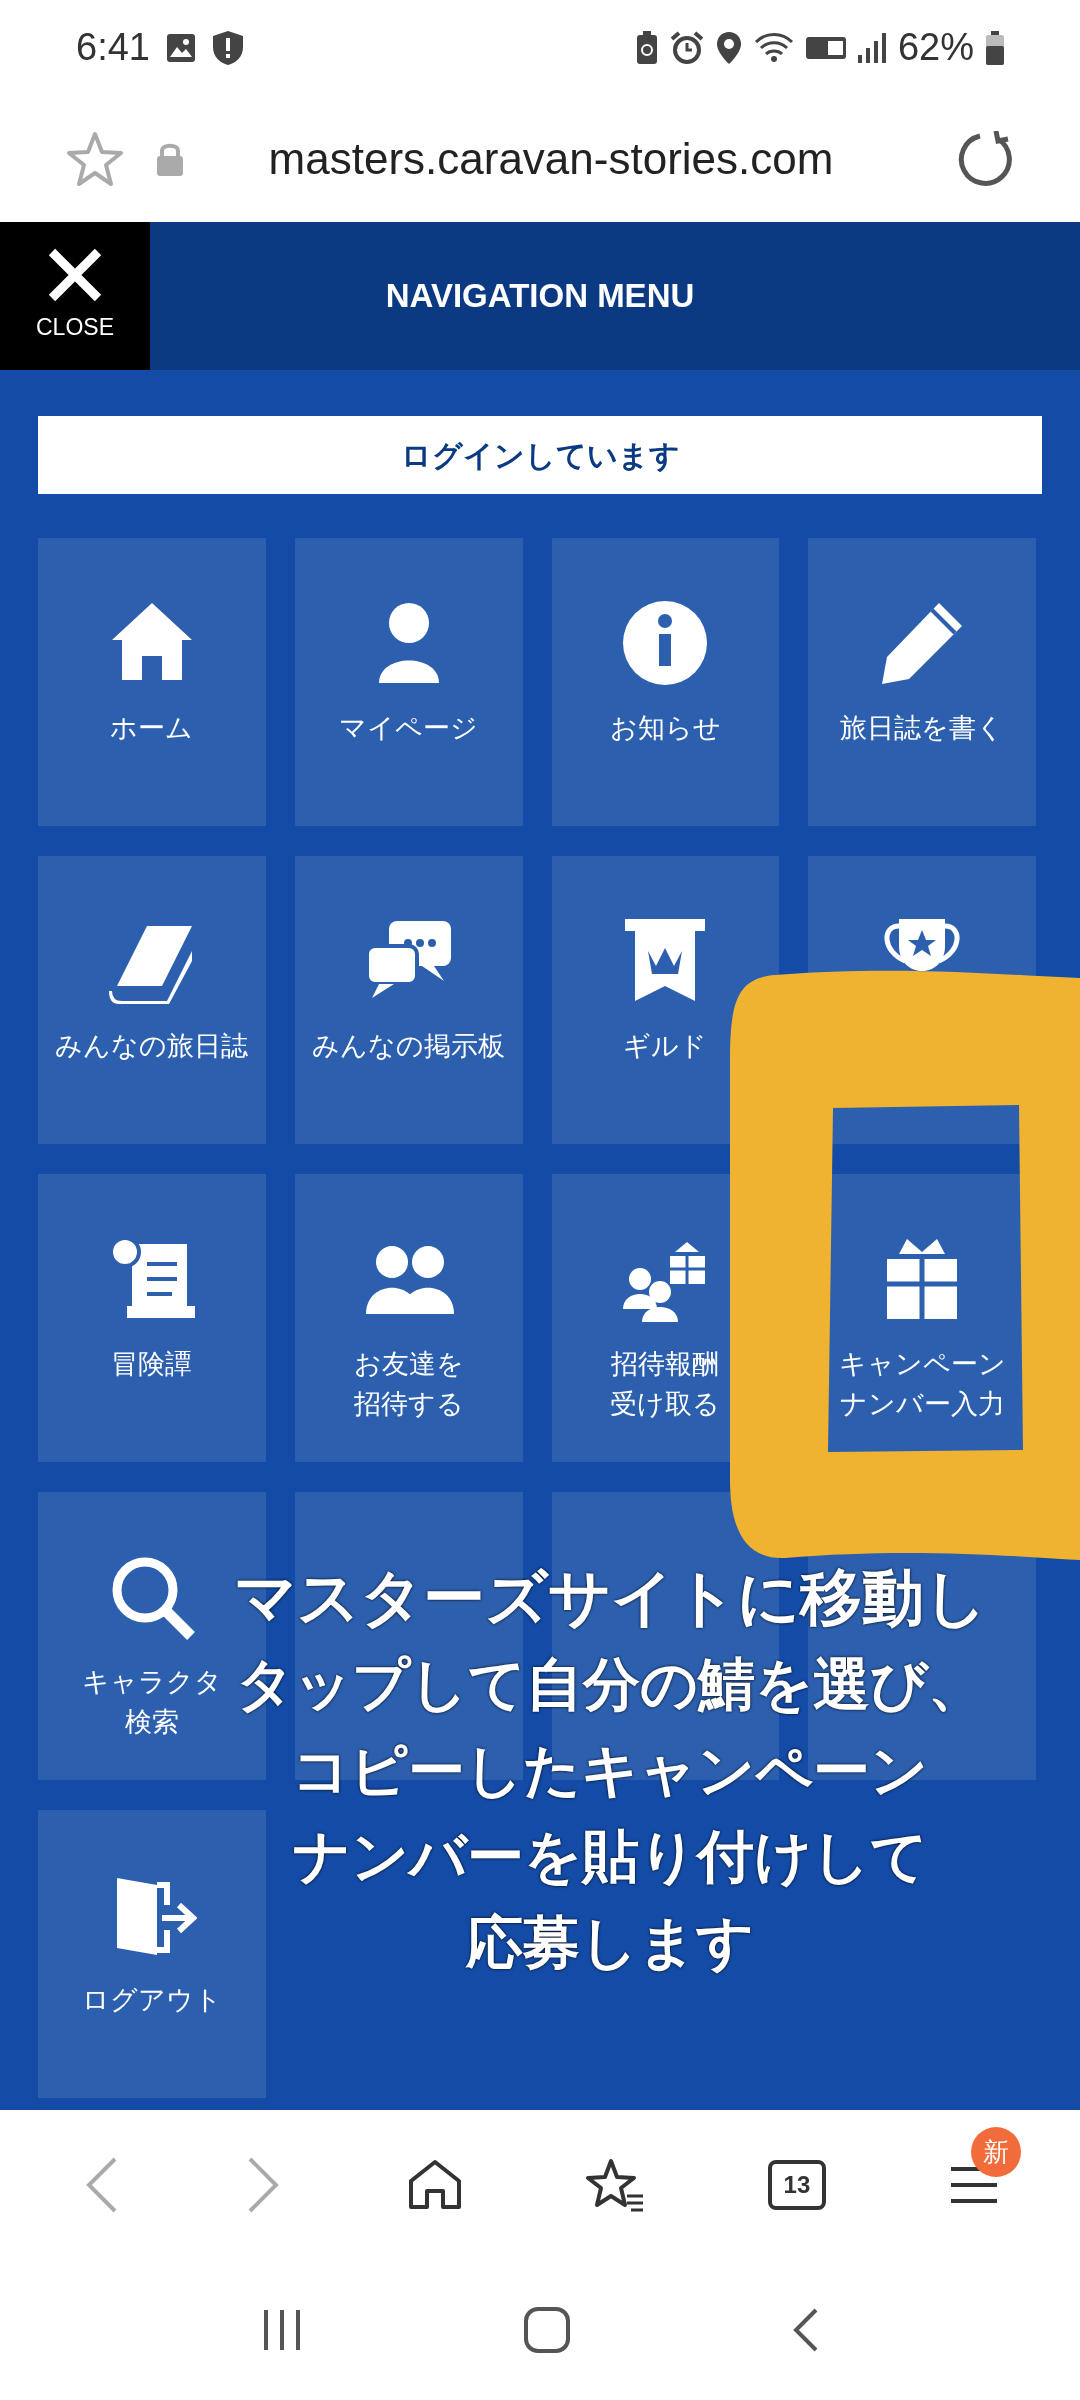 The height and width of the screenshot is (2400, 1080). What do you see at coordinates (151, 2000) in the screenshot?
I see `tile-label: ログアウト` at bounding box center [151, 2000].